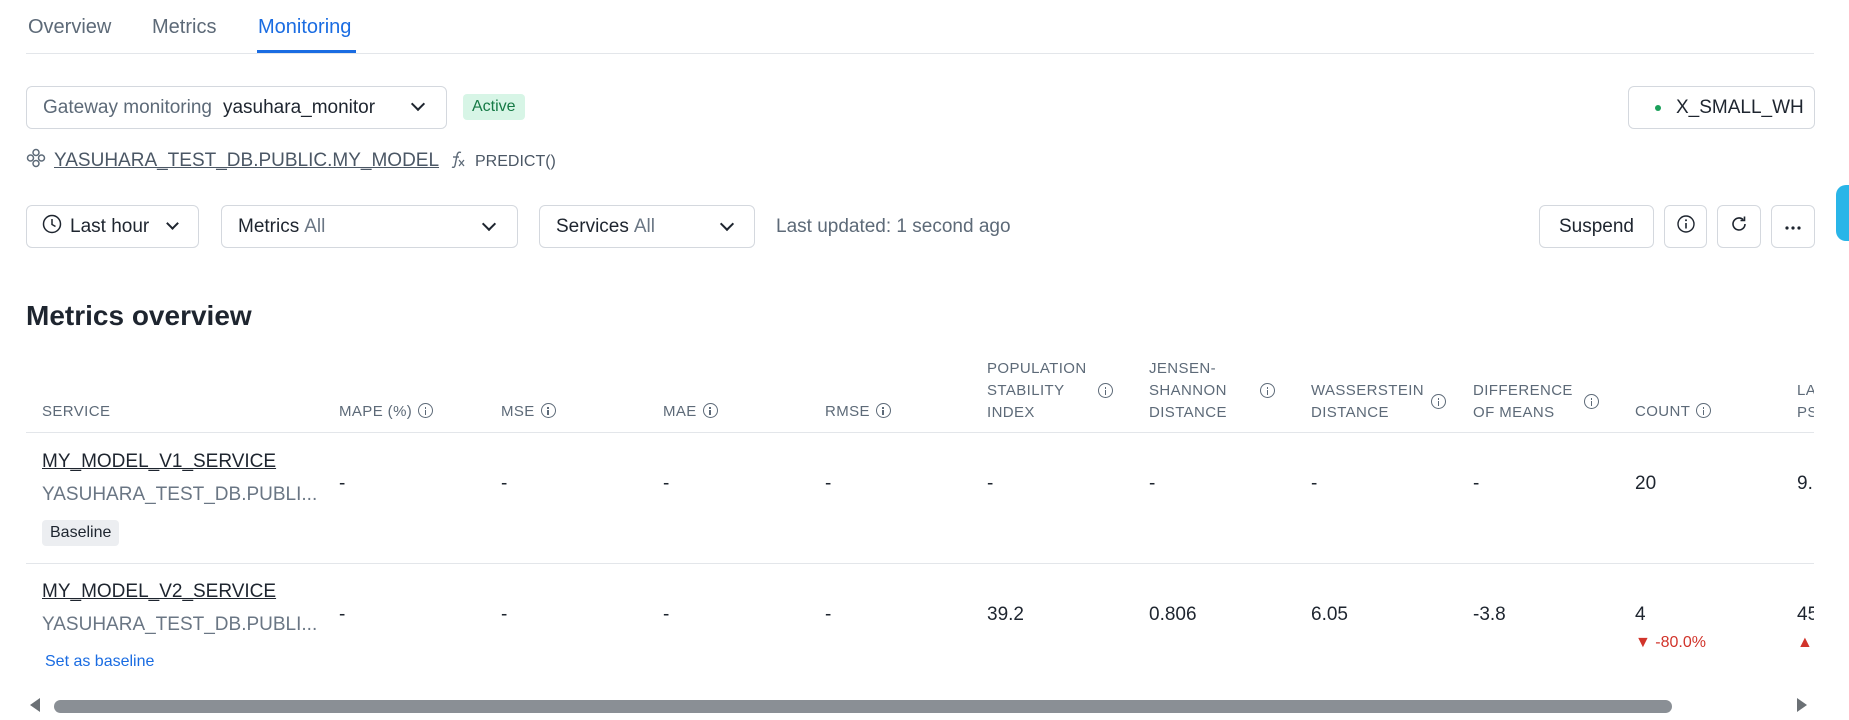 This screenshot has width=1849, height=720. I want to click on column-header-label: SERVICE, so click(76, 411).